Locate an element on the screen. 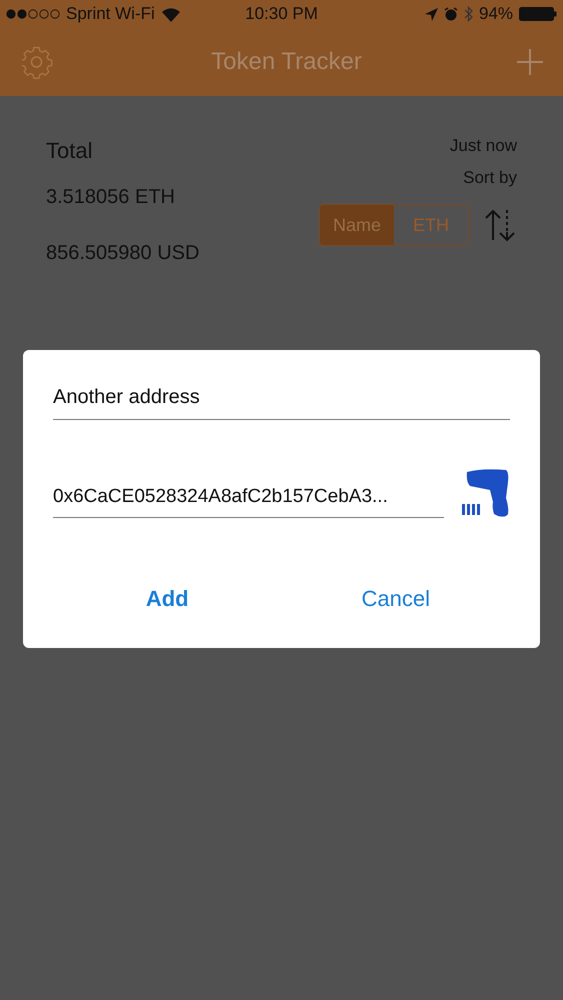 The image size is (563, 1000). bluetooth-icon is located at coordinates (468, 14).